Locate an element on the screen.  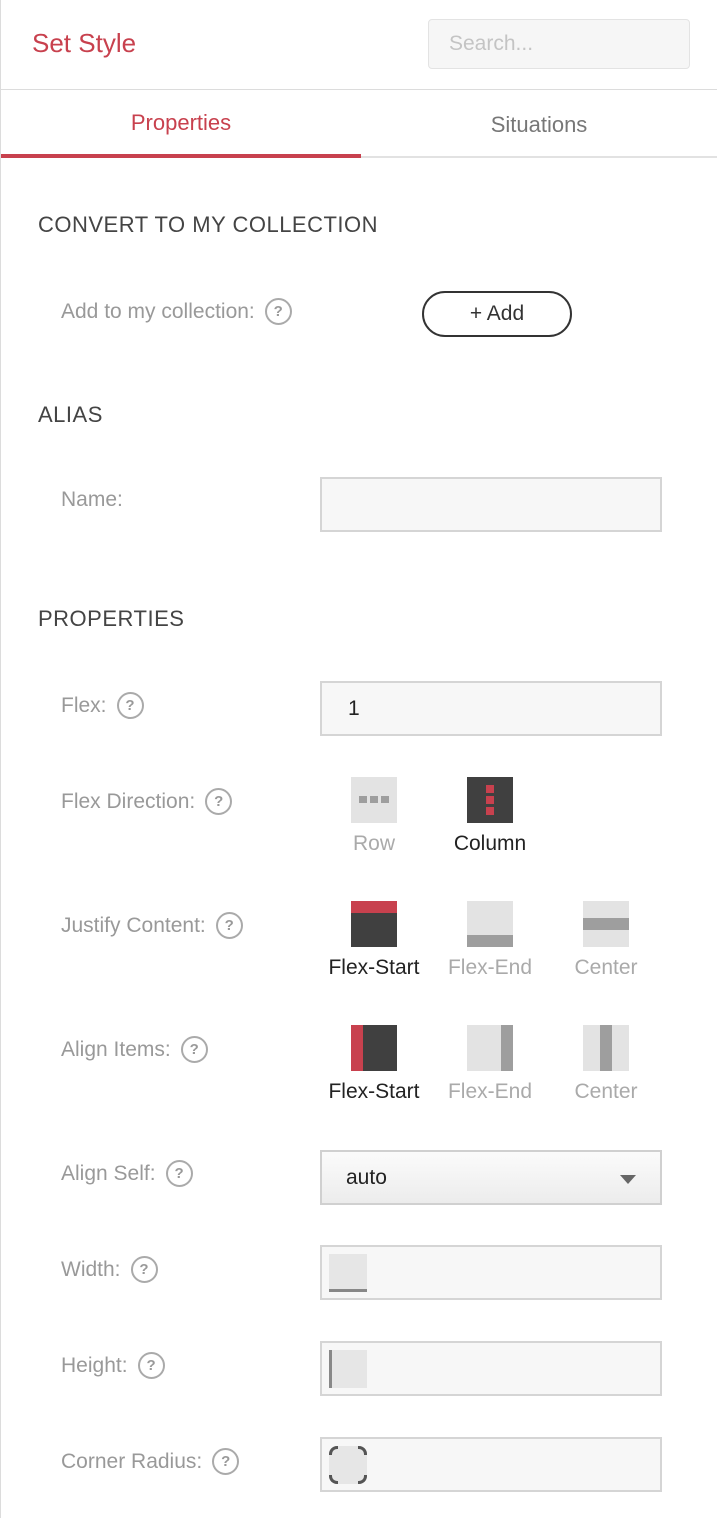
align-self-value: auto is located at coordinates (366, 1177).